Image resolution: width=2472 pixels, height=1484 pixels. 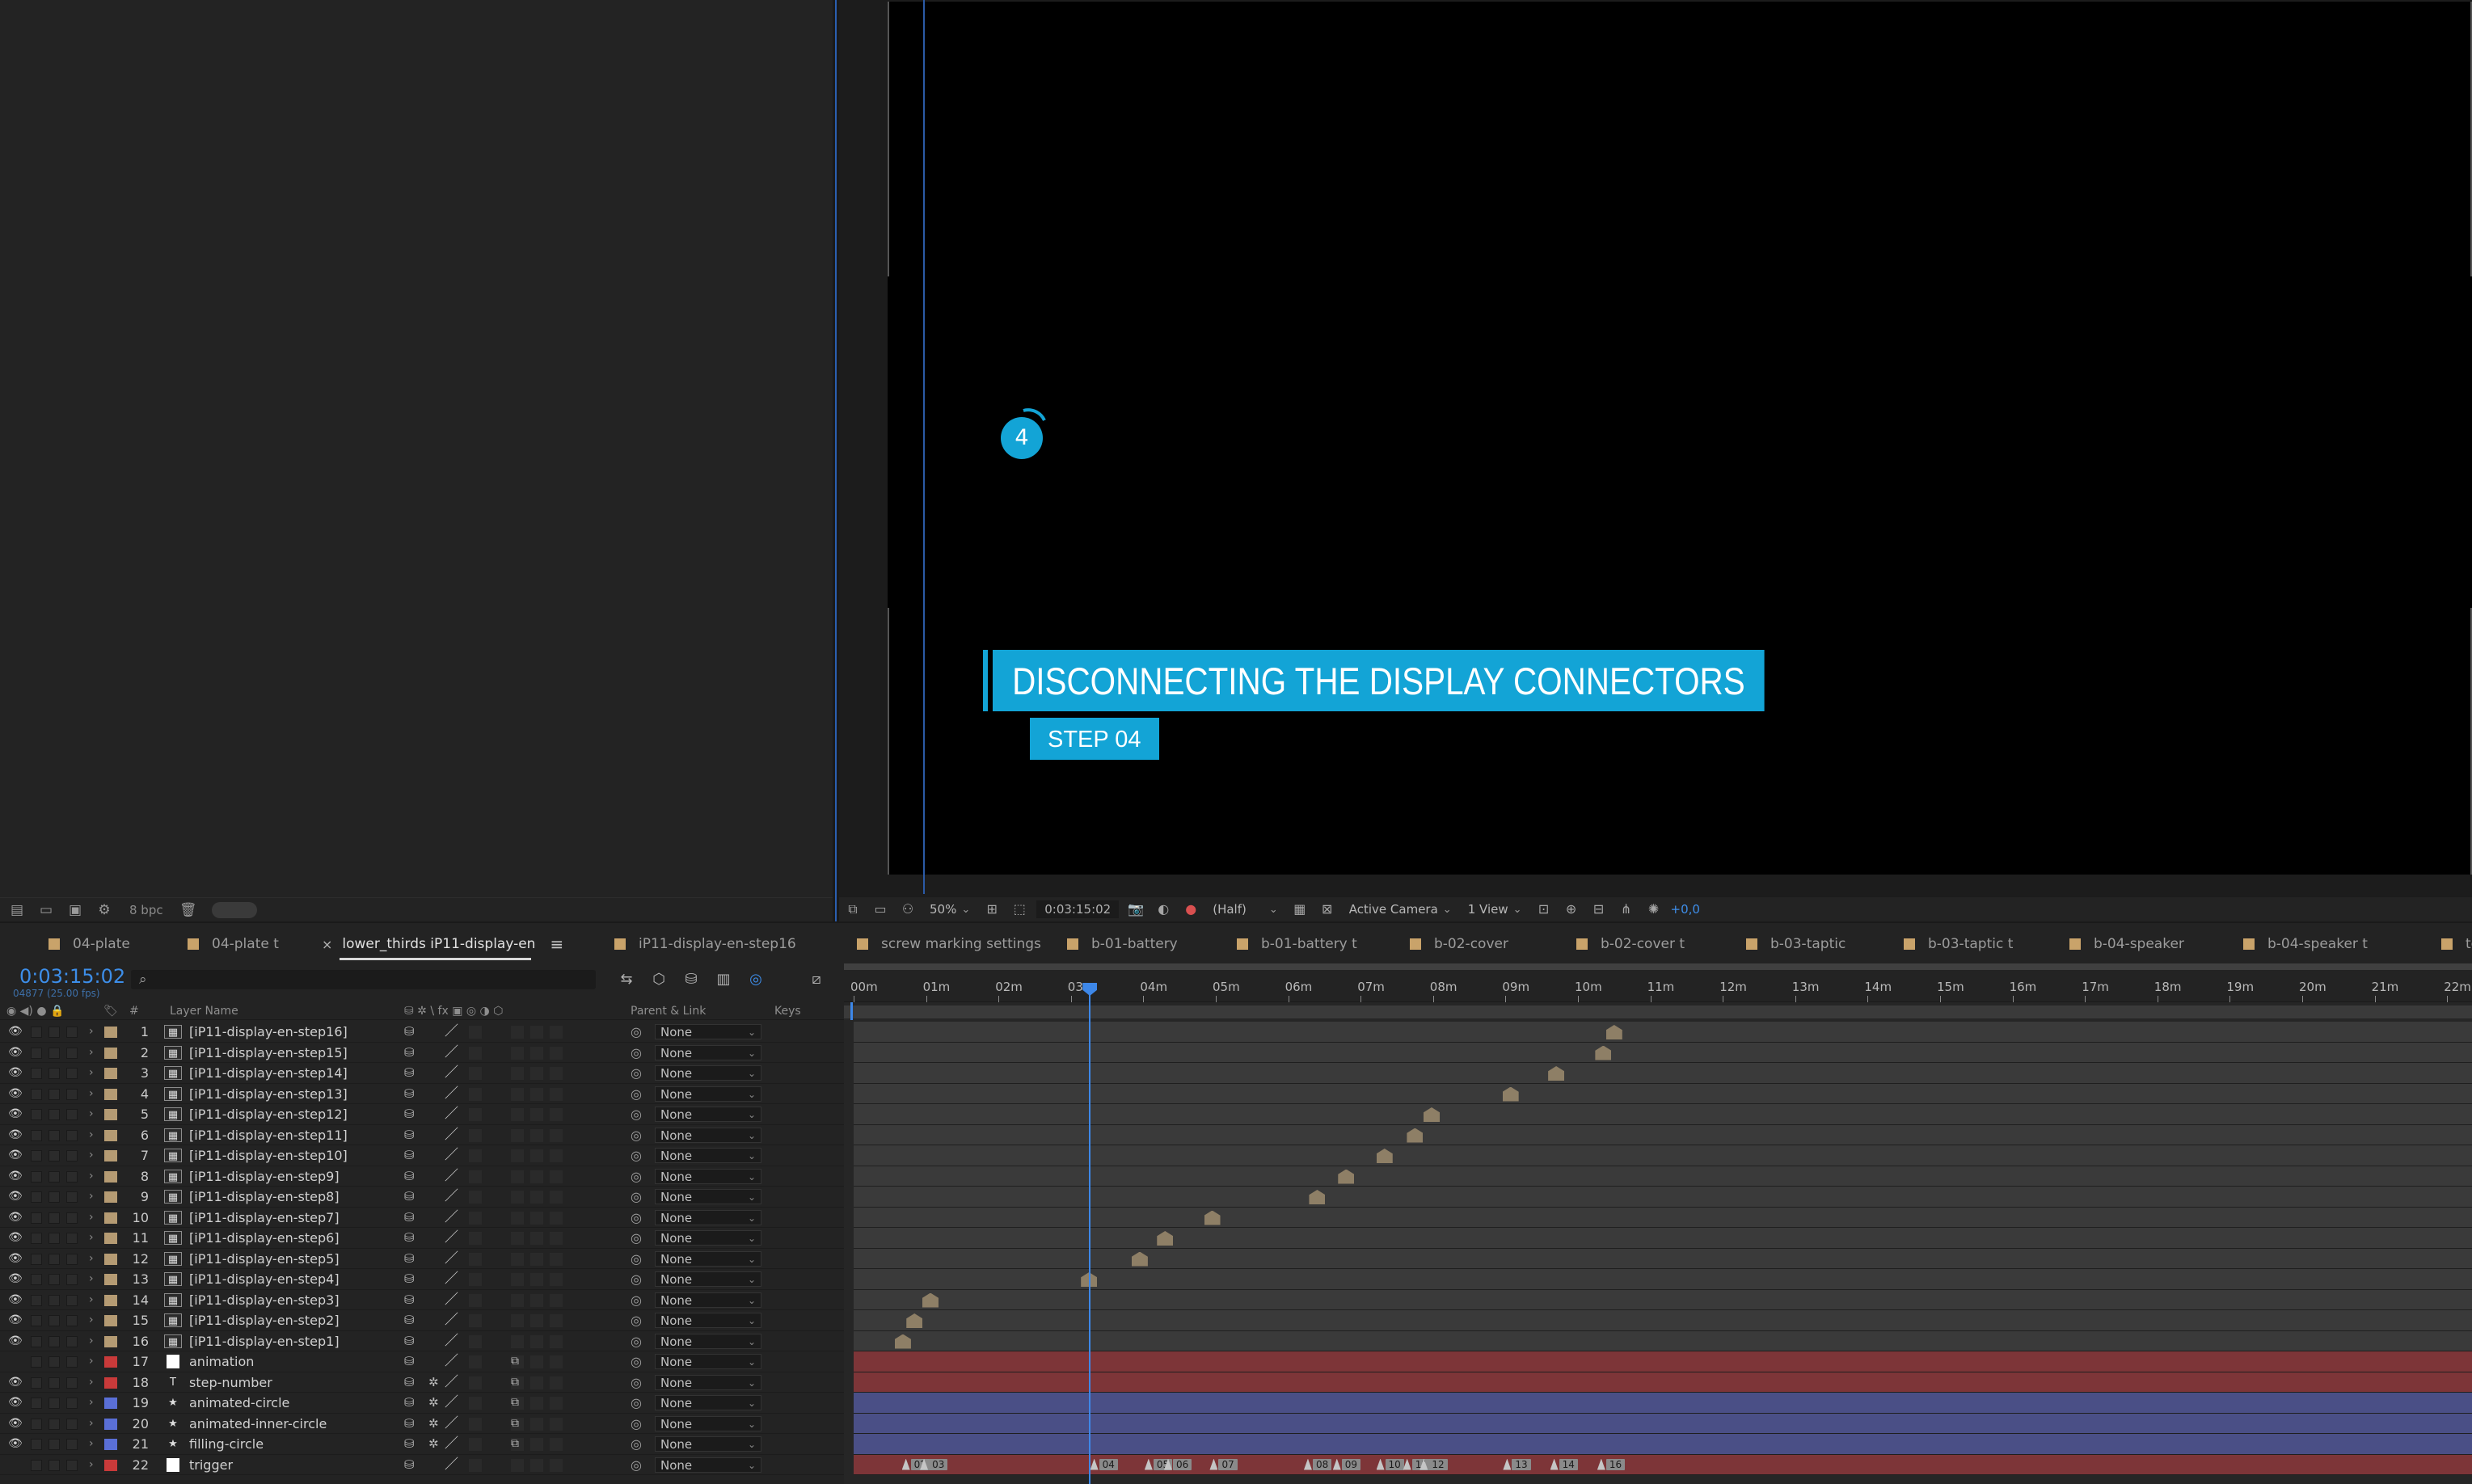 What do you see at coordinates (1090, 1237) in the screenshot?
I see `playhead-line` at bounding box center [1090, 1237].